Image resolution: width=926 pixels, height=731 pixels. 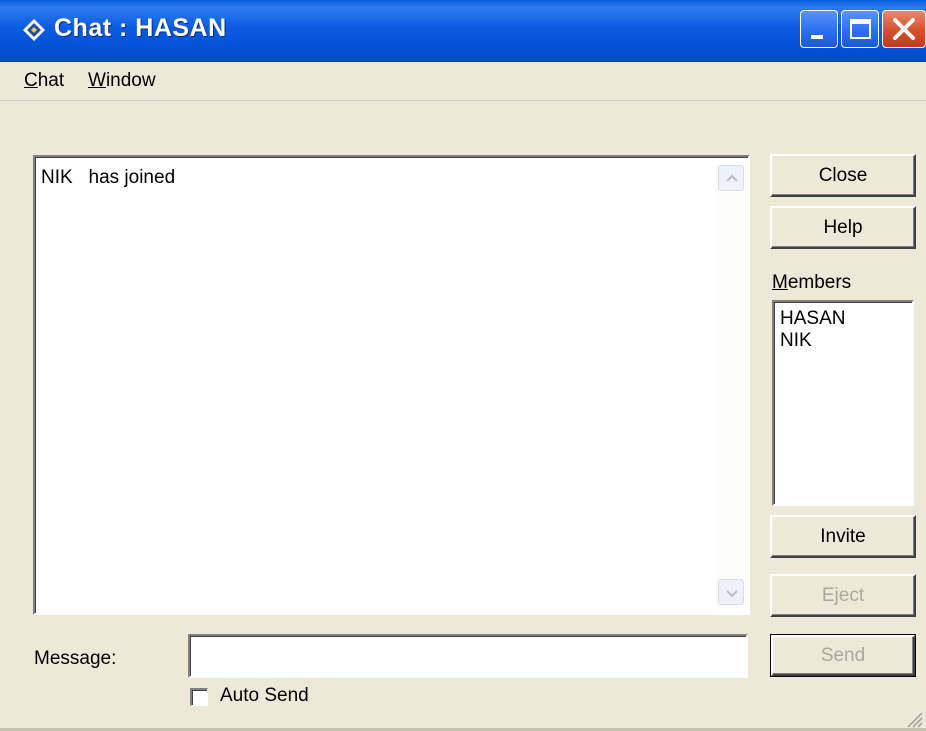 What do you see at coordinates (44, 81) in the screenshot?
I see `menu-chat: Chat` at bounding box center [44, 81].